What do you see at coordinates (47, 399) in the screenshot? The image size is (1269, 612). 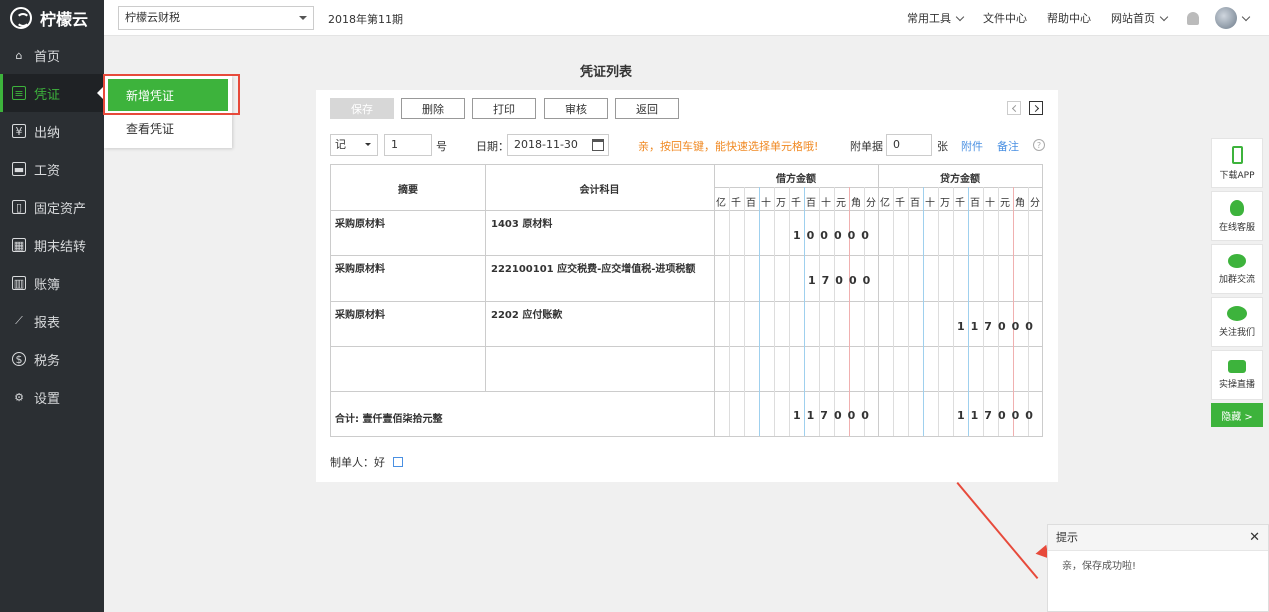 I see `sidebar-item-label: 设置` at bounding box center [47, 399].